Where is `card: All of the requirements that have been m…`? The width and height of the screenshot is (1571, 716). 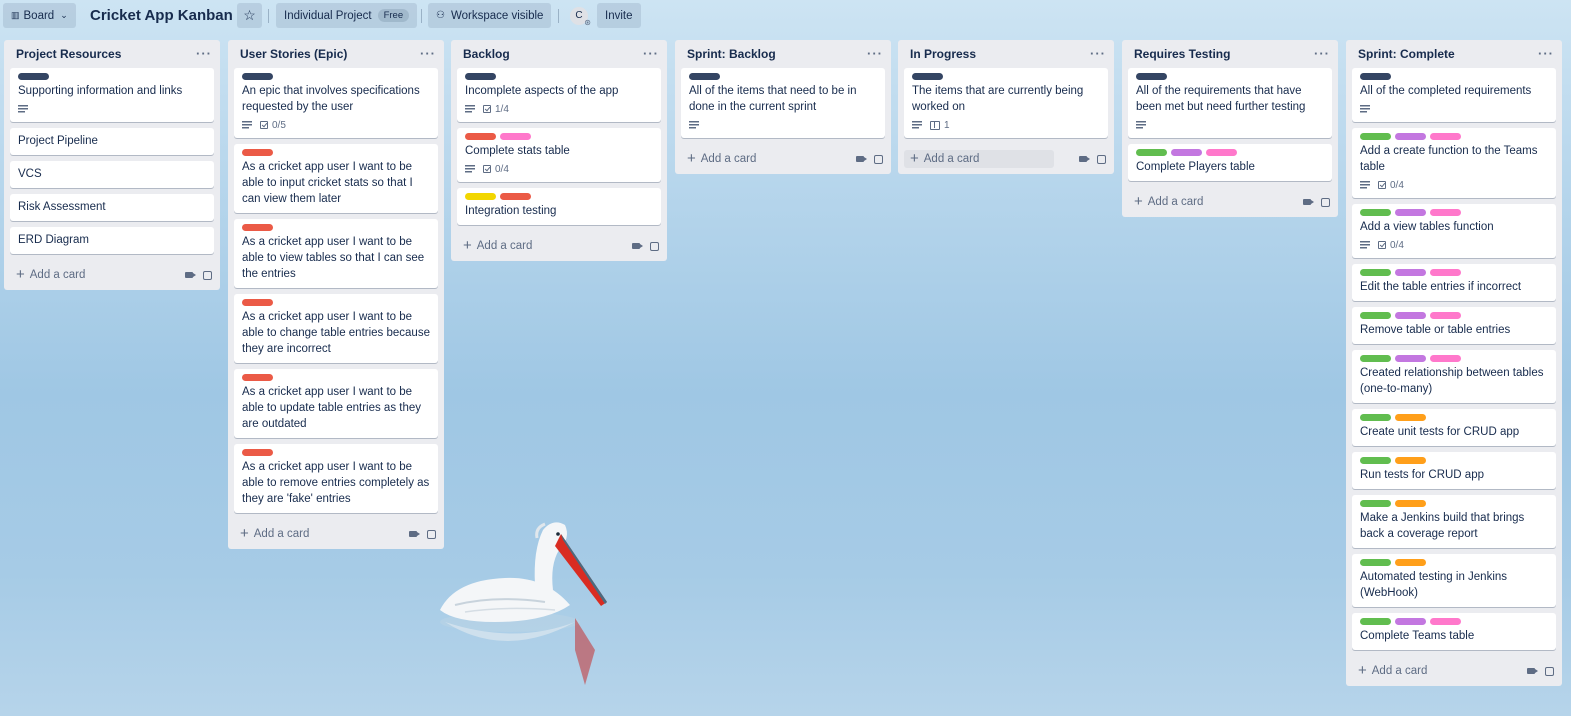 card: All of the requirements that have been m… is located at coordinates (1230, 103).